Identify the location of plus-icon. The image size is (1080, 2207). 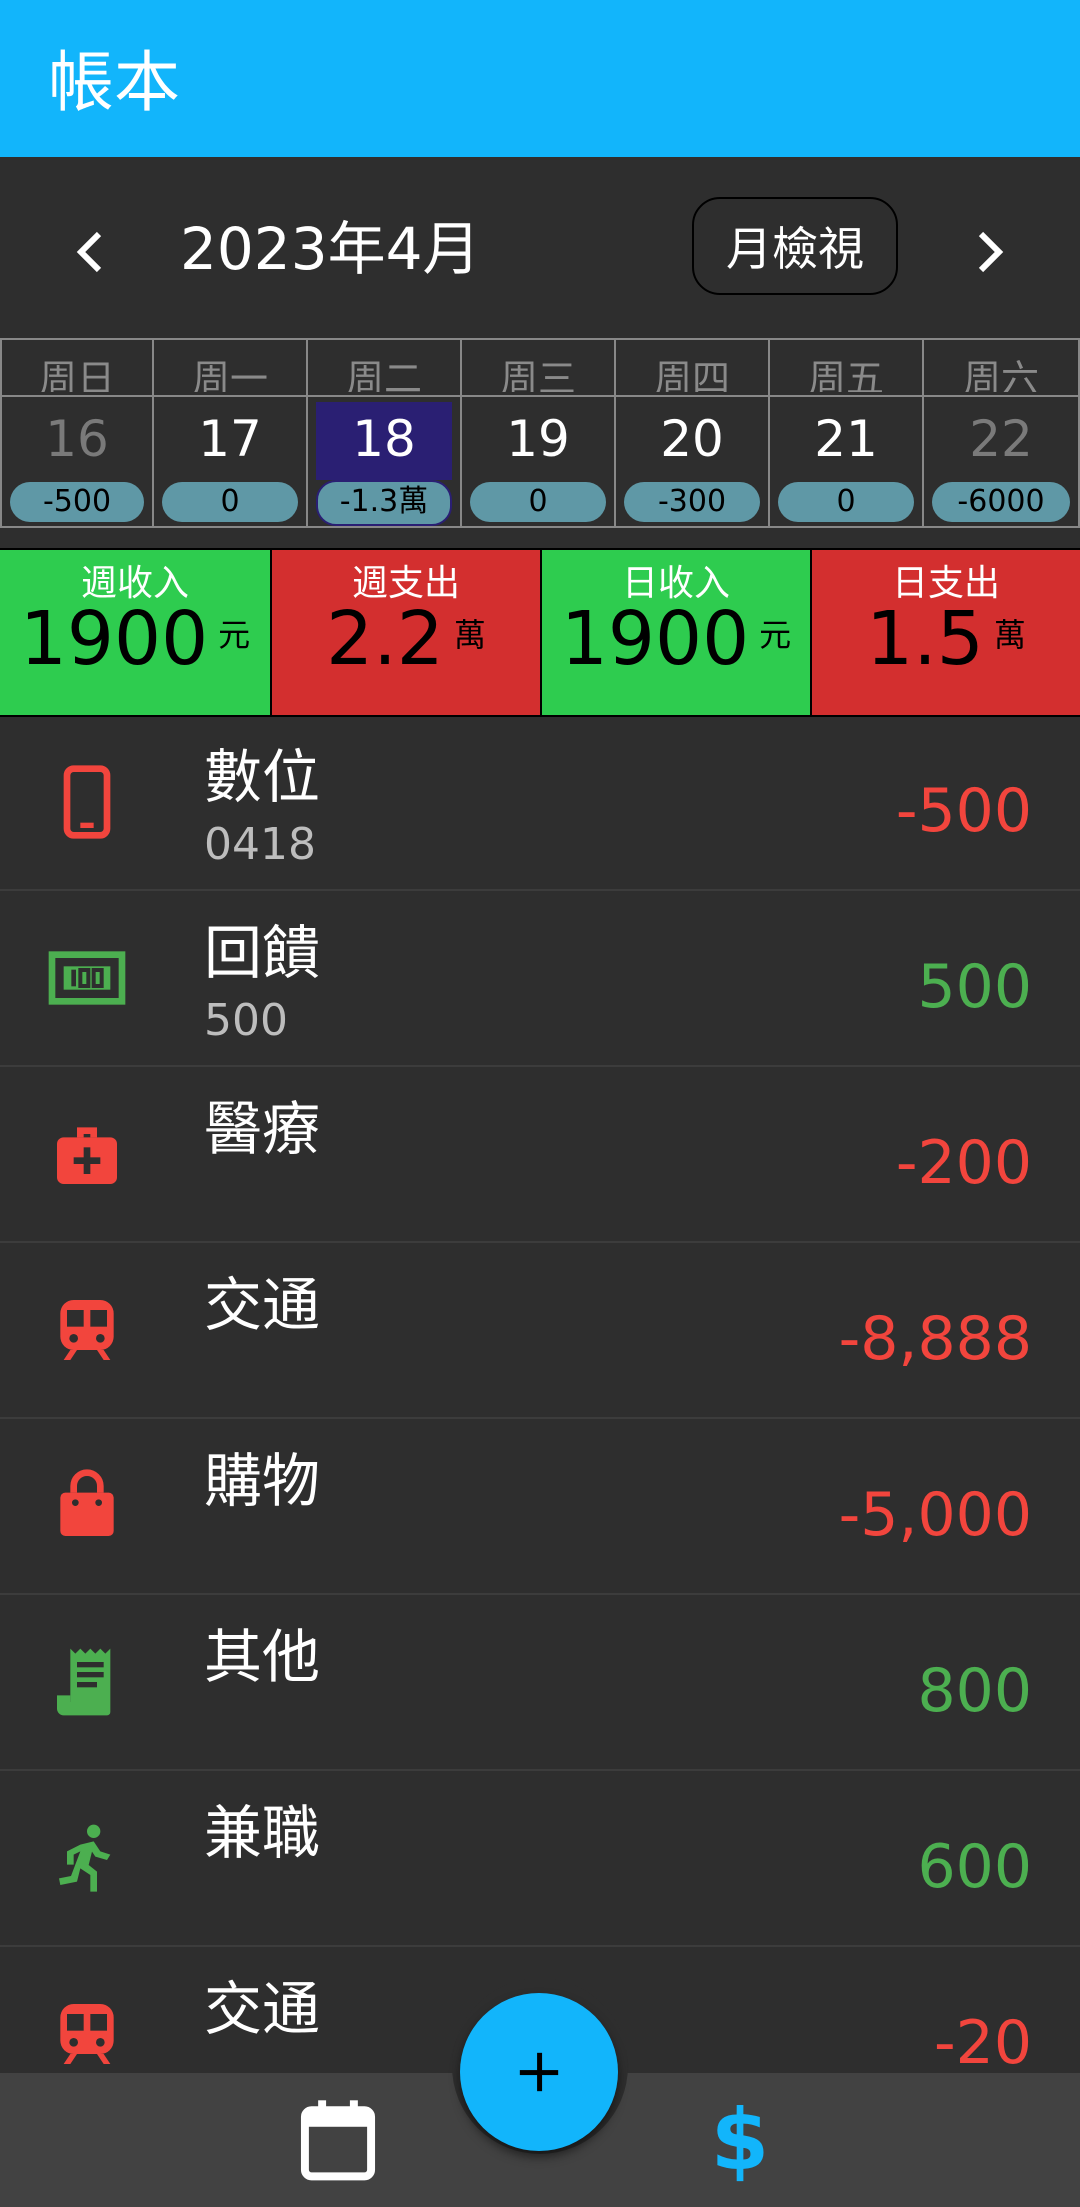
(539, 2072).